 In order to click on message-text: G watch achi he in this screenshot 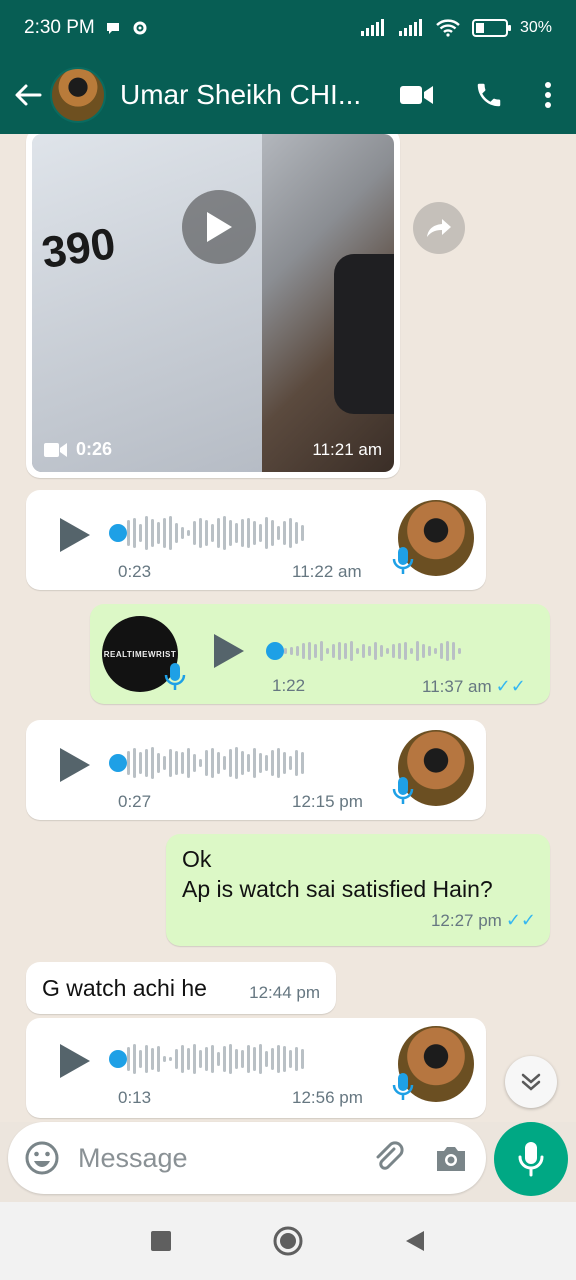, I will do `click(124, 988)`.